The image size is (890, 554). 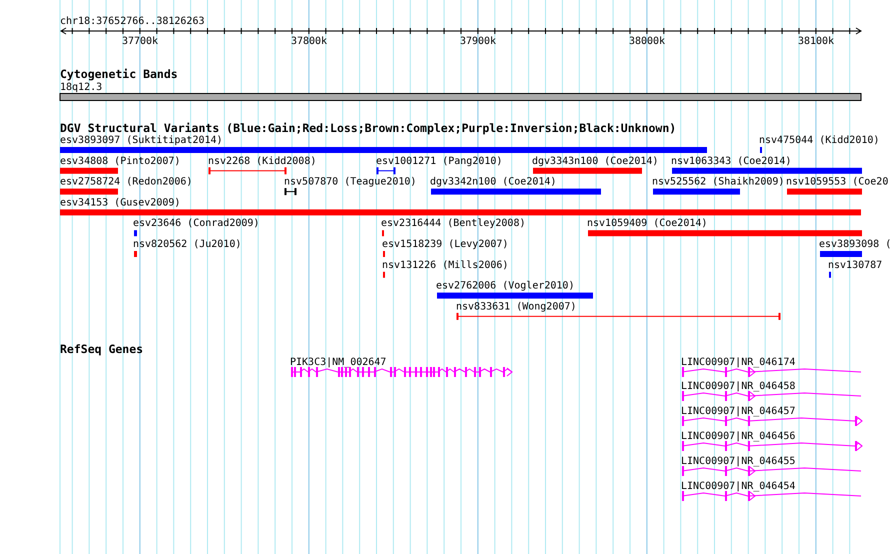 I want to click on variant-label: esv2316444 (Bentley2008), so click(x=453, y=224).